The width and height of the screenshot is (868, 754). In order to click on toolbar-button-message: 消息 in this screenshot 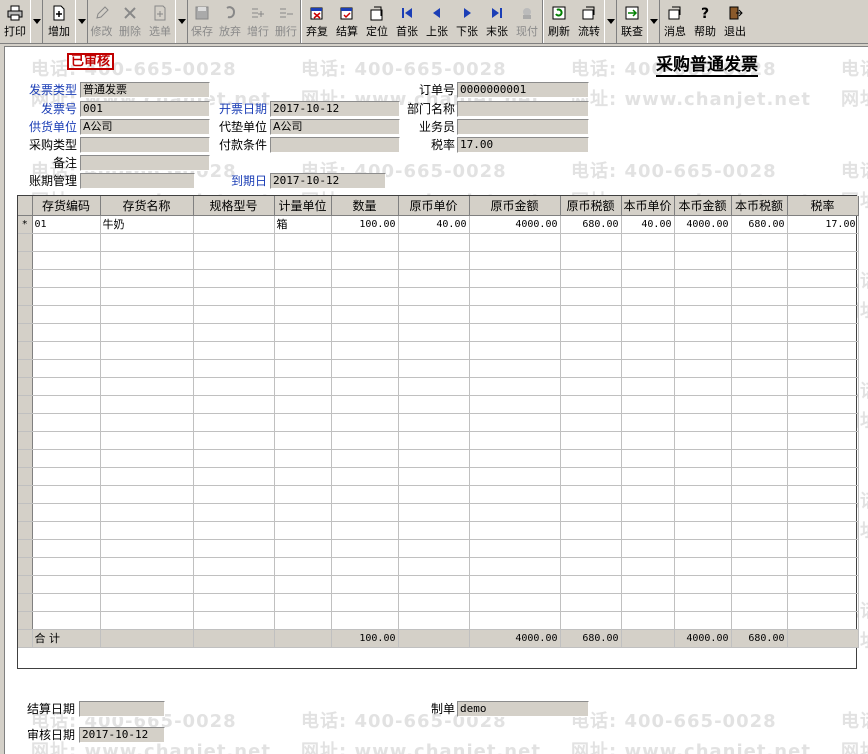, I will do `click(675, 21)`.